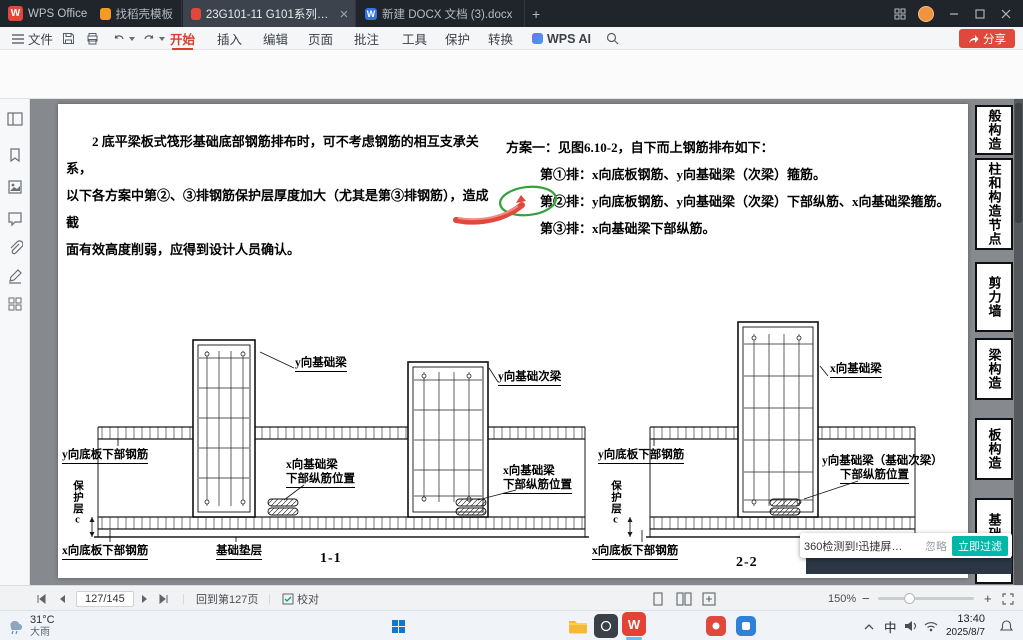 This screenshot has width=1023, height=640. What do you see at coordinates (343, 14) in the screenshot?
I see `close-tab-icon` at bounding box center [343, 14].